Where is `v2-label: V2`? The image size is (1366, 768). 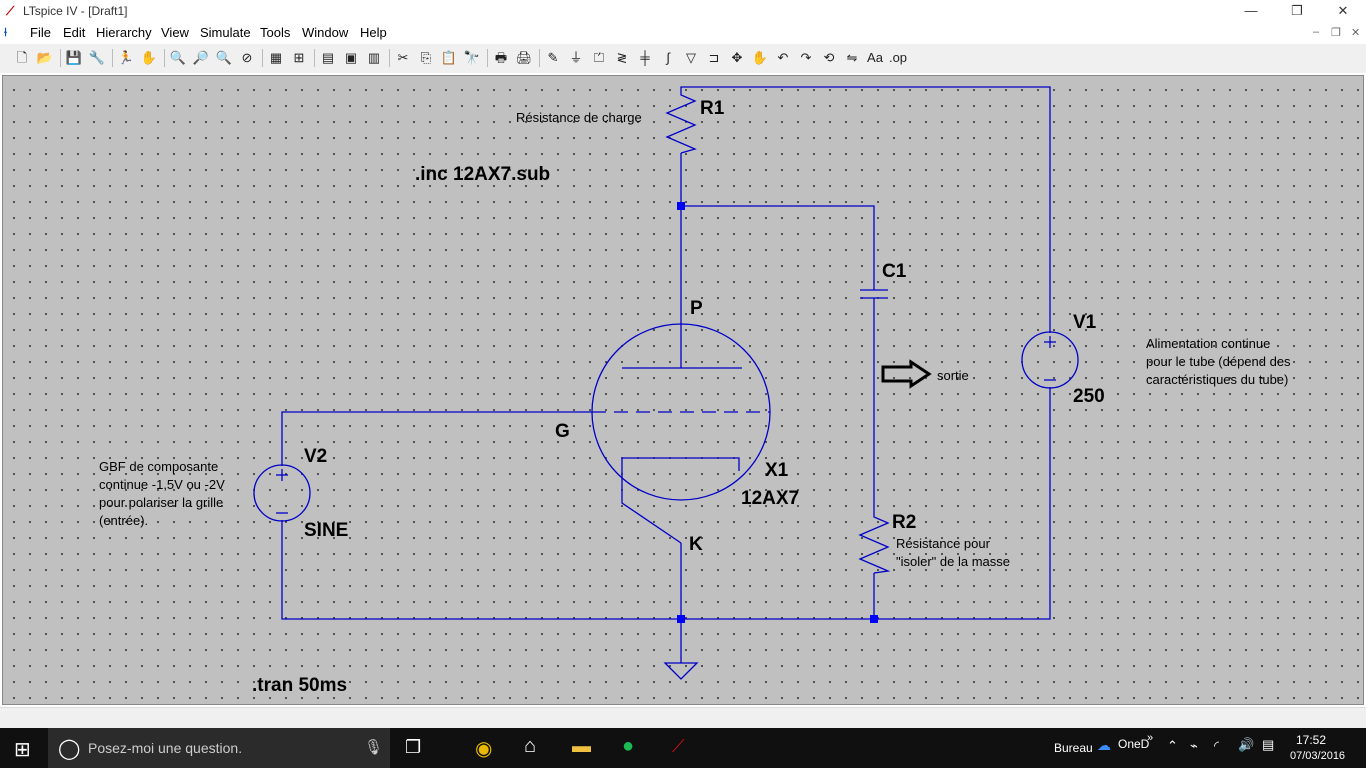
v2-label: V2 is located at coordinates (315, 457).